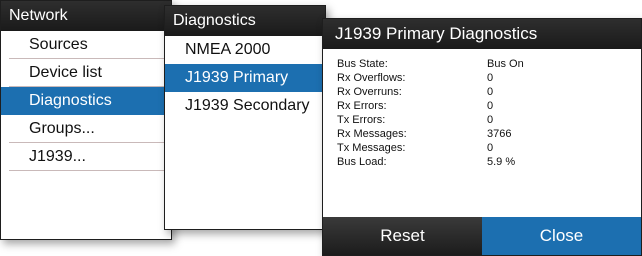 This screenshot has width=642, height=256. What do you see at coordinates (402, 236) in the screenshot?
I see `reset-button: Reset` at bounding box center [402, 236].